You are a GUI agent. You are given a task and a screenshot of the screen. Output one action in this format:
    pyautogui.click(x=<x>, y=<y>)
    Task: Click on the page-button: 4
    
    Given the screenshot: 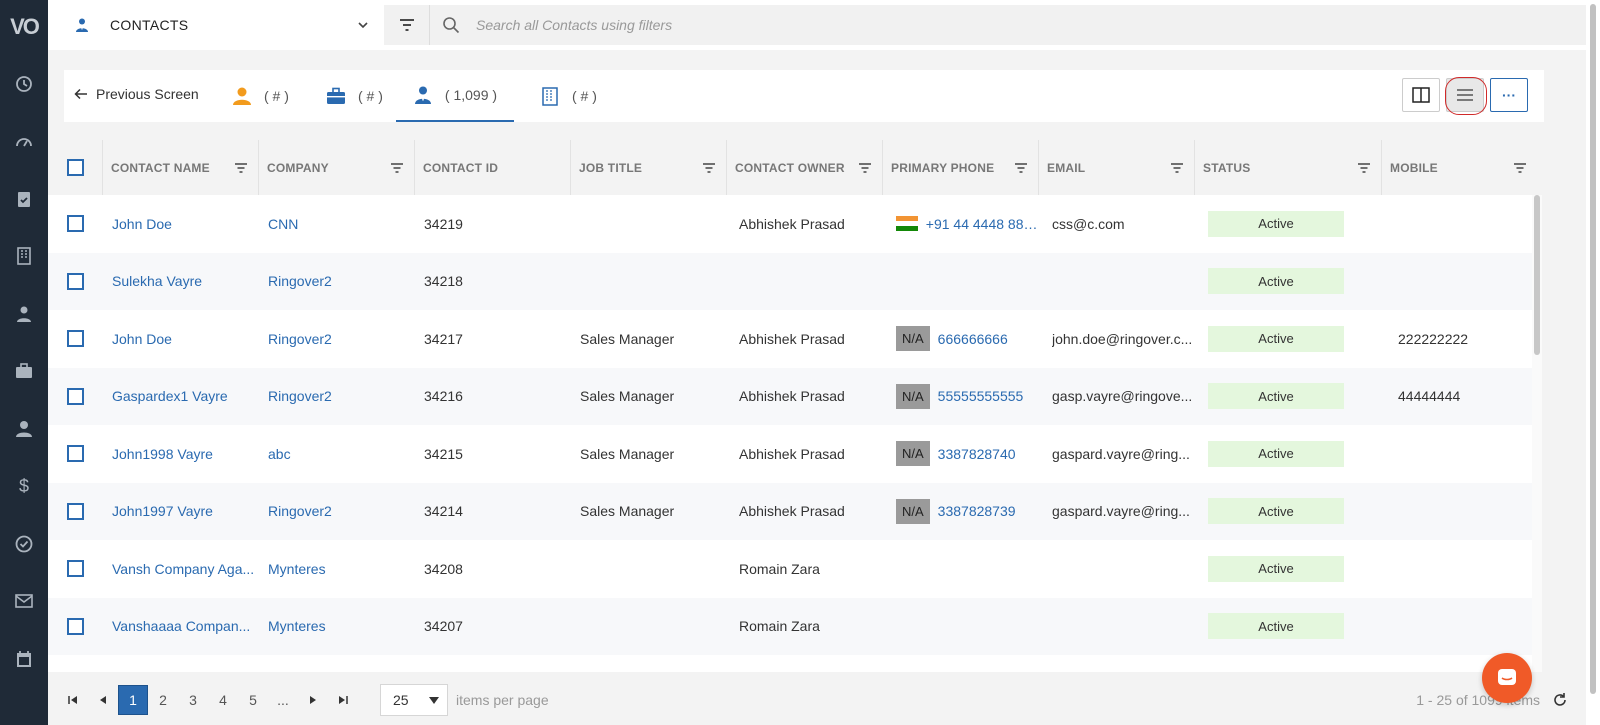 What is the action you would take?
    pyautogui.click(x=223, y=700)
    